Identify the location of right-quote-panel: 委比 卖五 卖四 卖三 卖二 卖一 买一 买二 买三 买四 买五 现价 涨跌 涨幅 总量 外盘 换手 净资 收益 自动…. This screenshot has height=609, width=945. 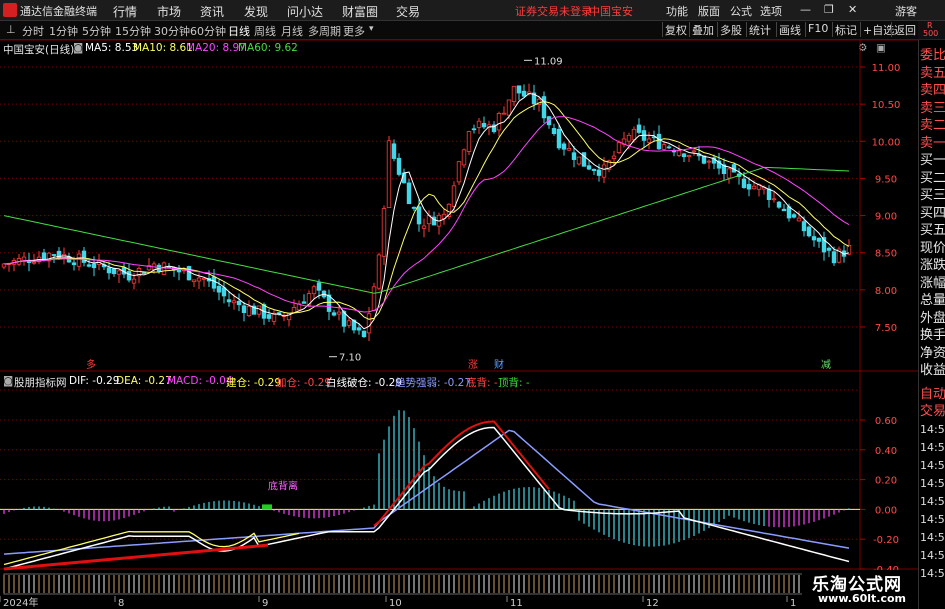
(931, 324).